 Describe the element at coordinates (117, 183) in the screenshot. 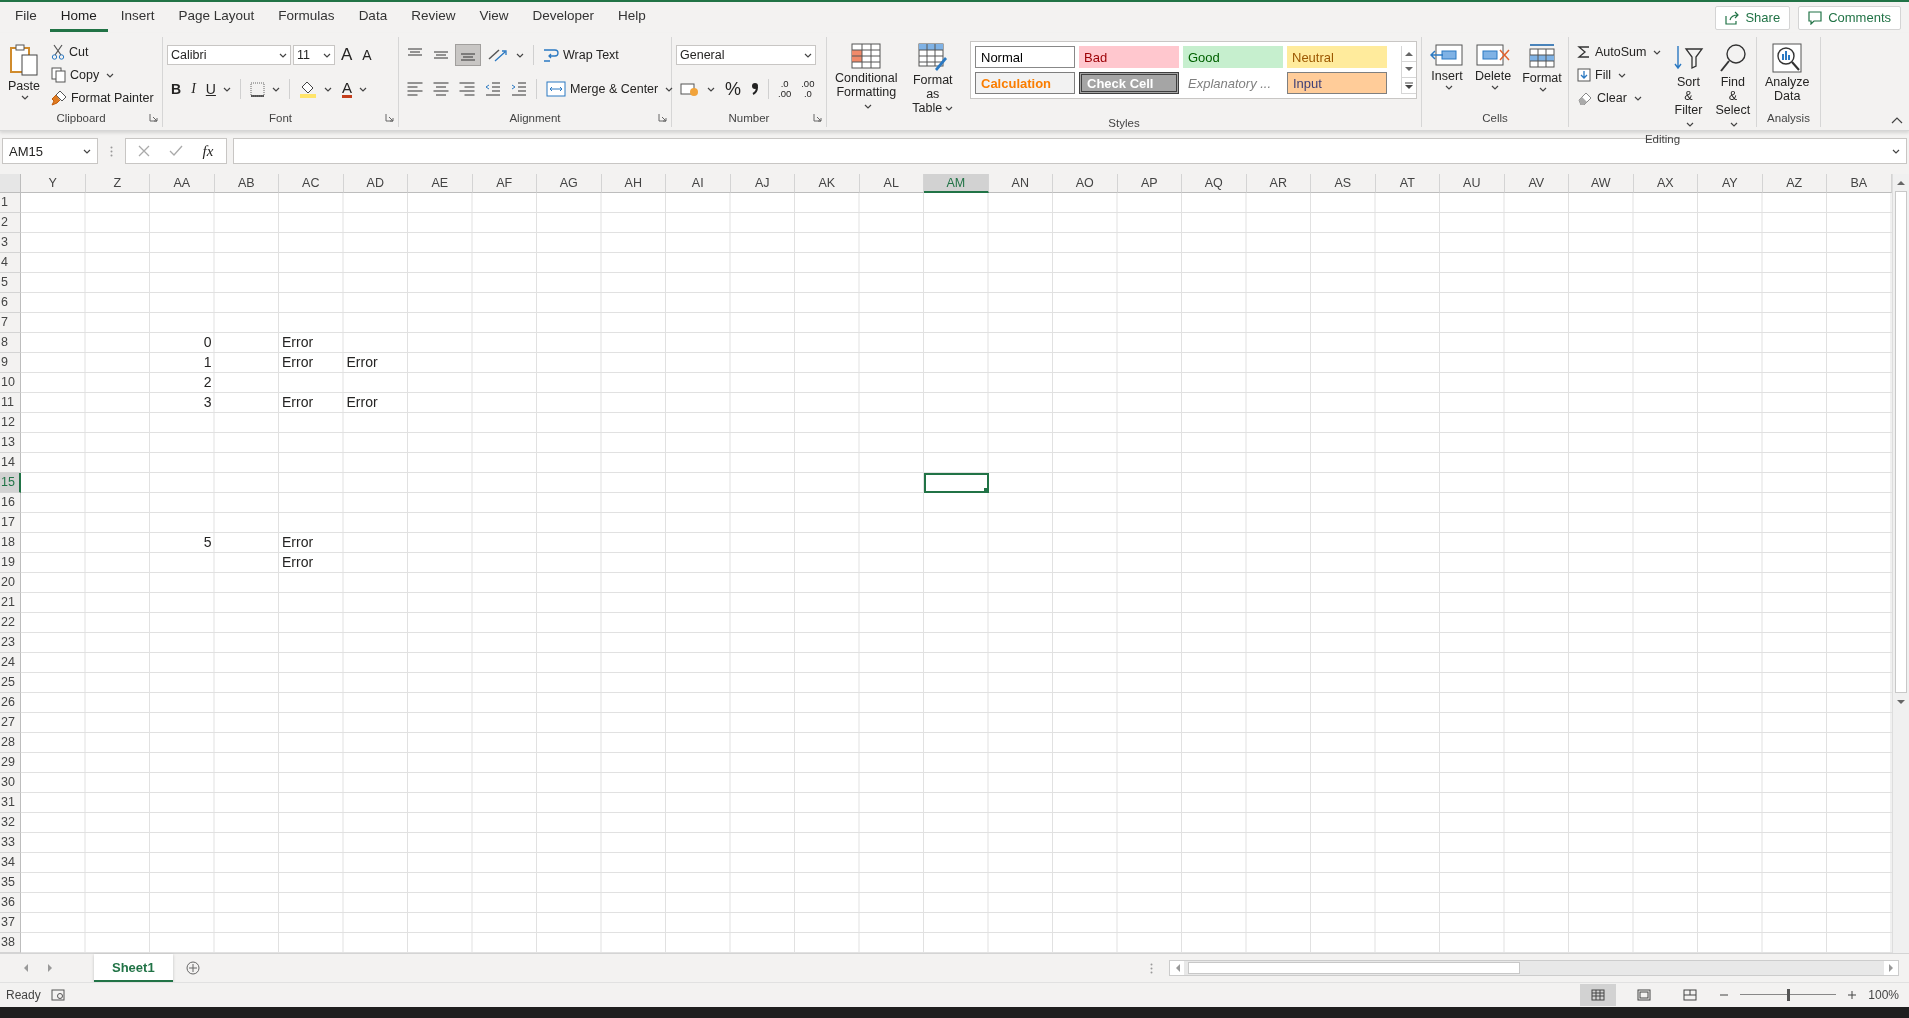

I see `column-header: Z` at that location.